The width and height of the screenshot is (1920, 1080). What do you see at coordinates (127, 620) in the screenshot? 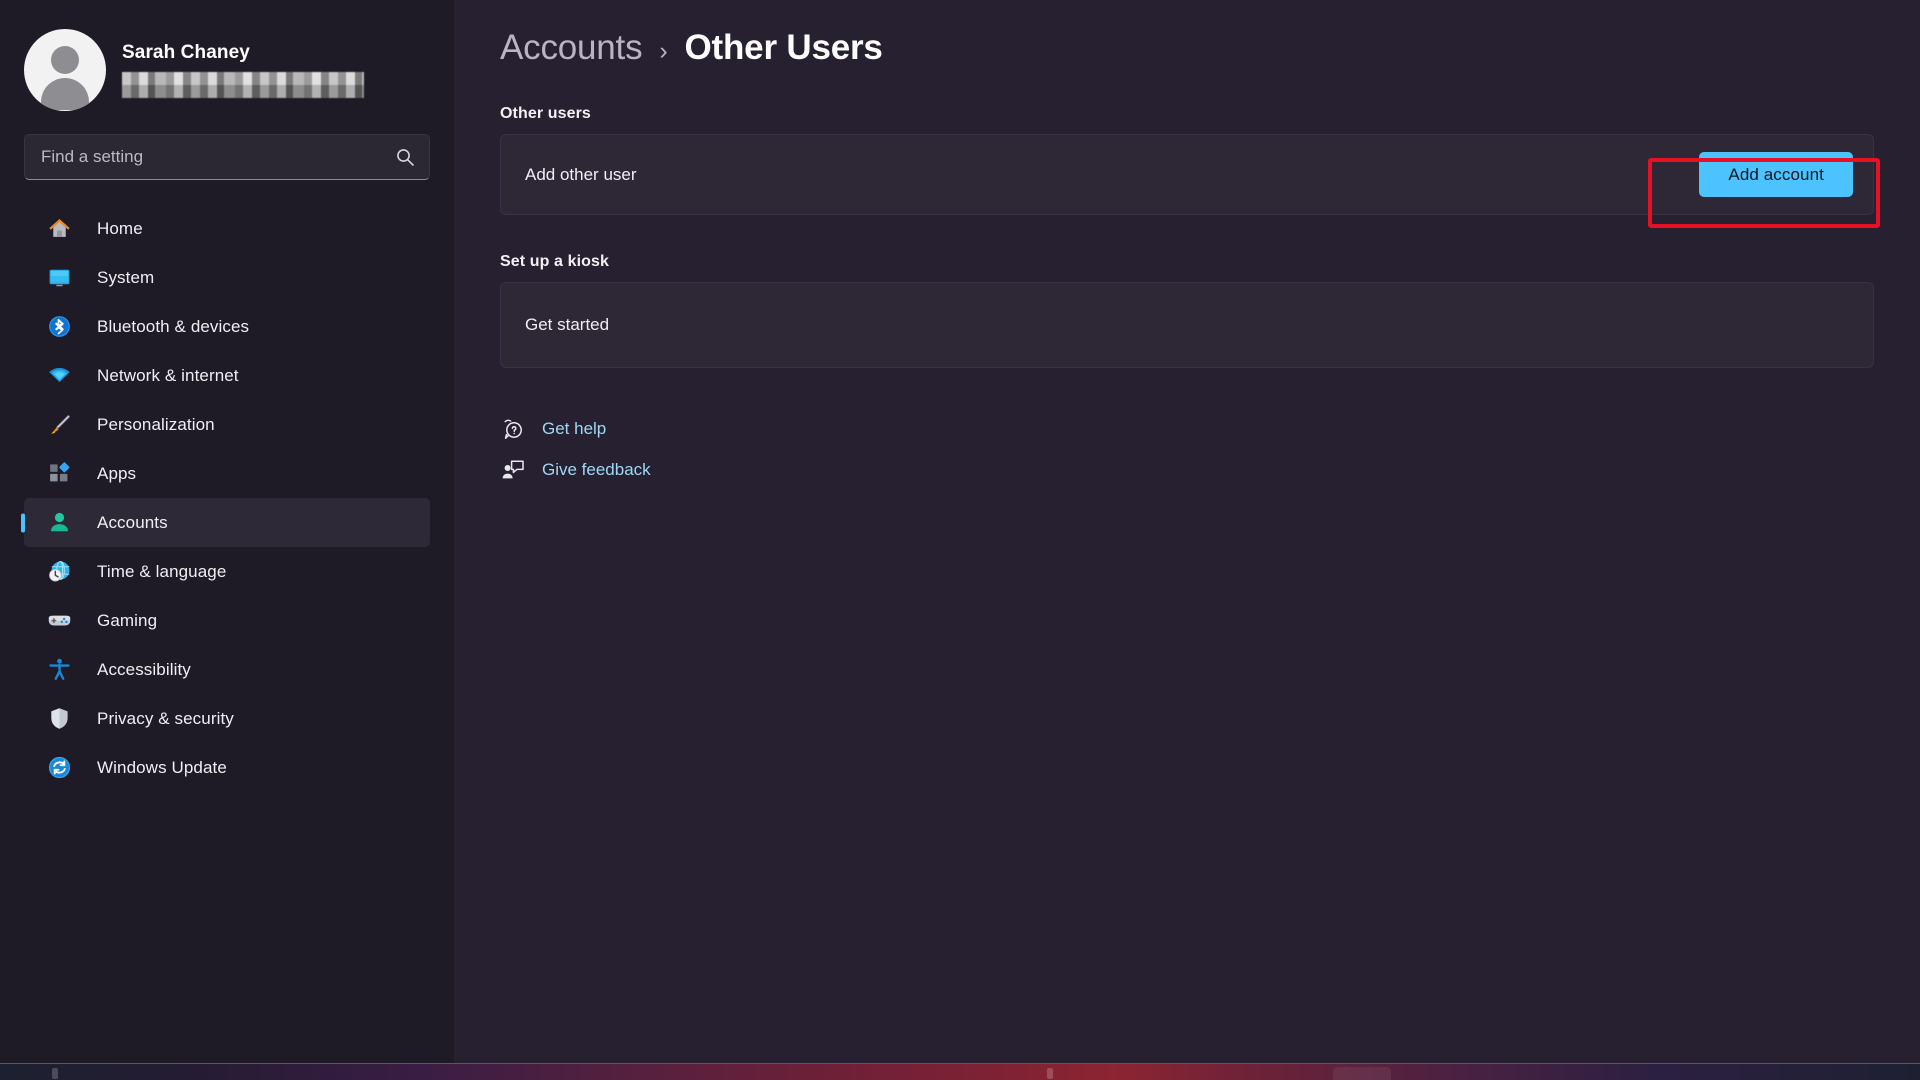
I see `sidebar-item-label: Gaming` at bounding box center [127, 620].